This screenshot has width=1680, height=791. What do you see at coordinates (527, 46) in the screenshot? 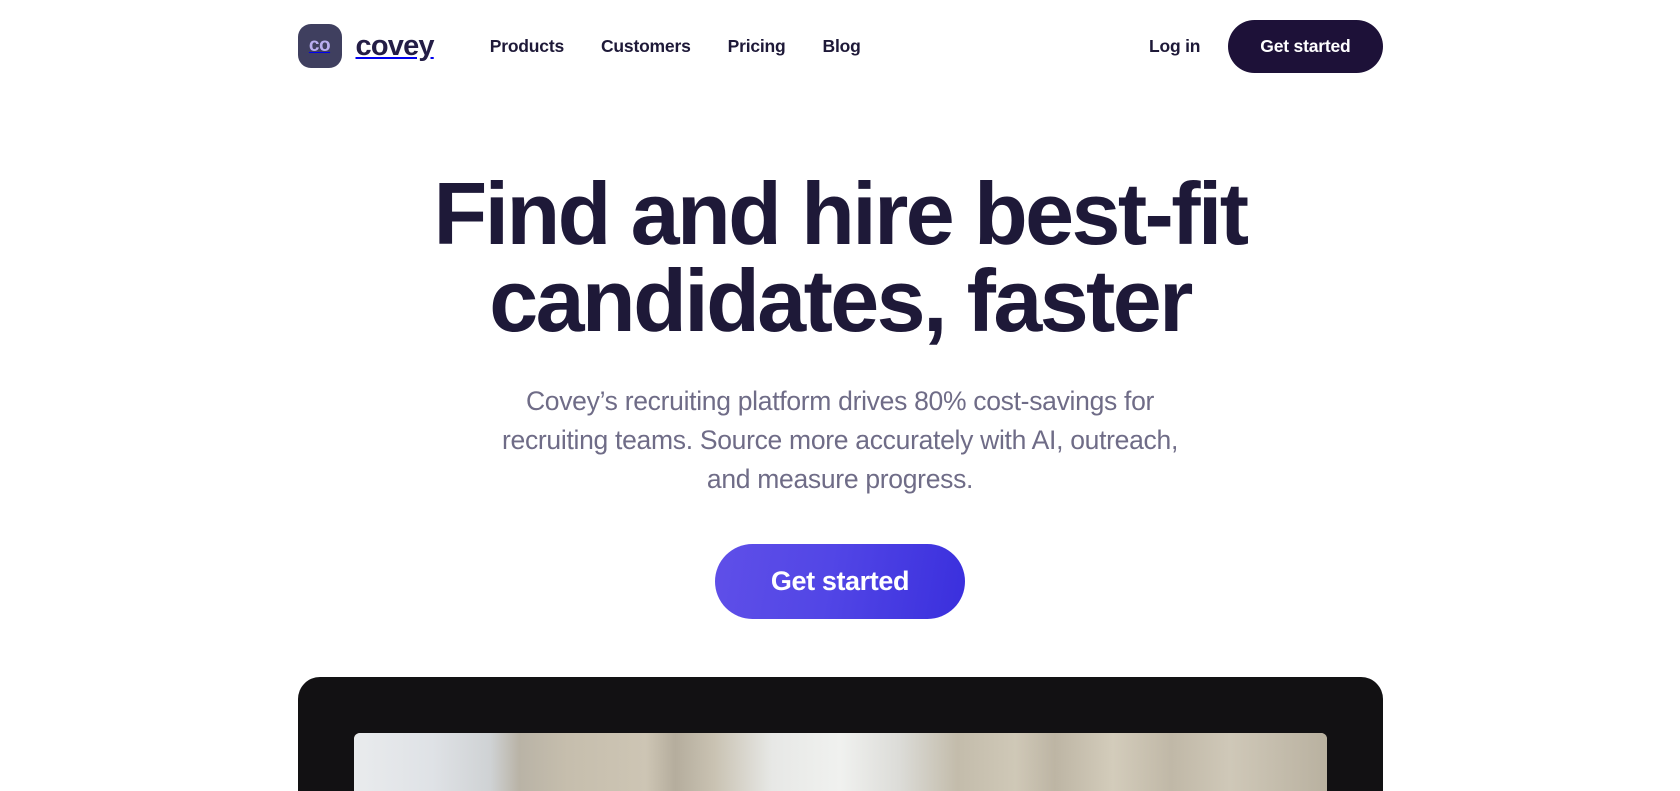
I see `nav-item-products: Products` at bounding box center [527, 46].